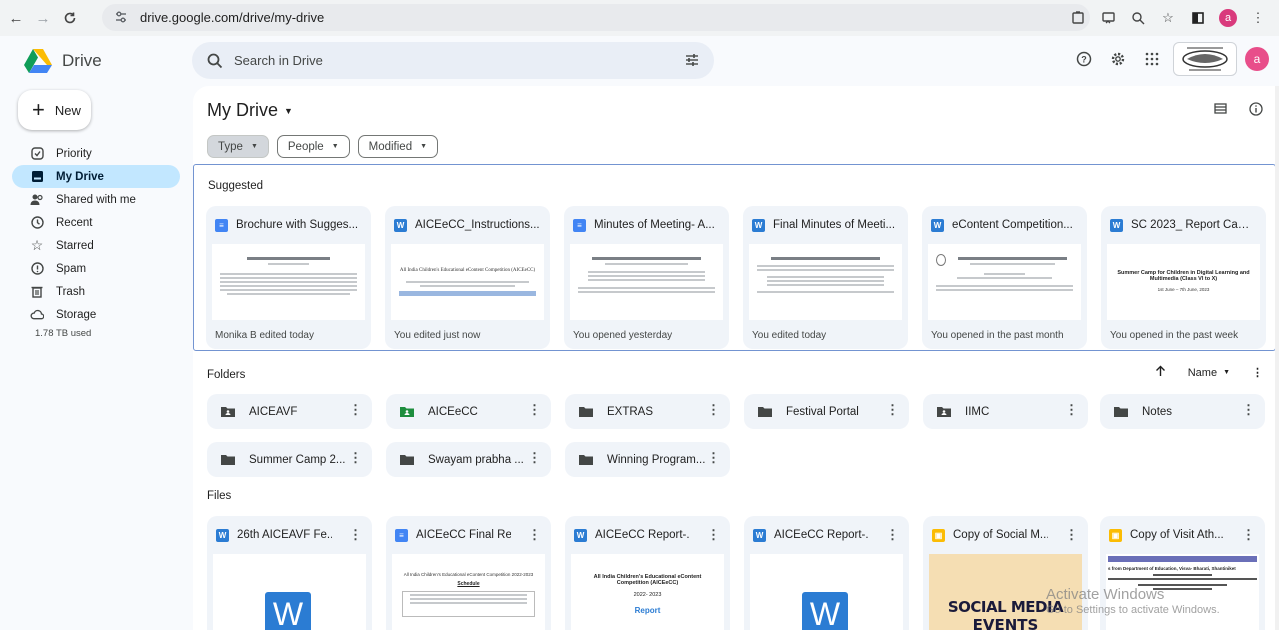 The height and width of the screenshot is (630, 1279). What do you see at coordinates (647, 411) in the screenshot?
I see `folder-item: EXTRAS ⋮` at bounding box center [647, 411].